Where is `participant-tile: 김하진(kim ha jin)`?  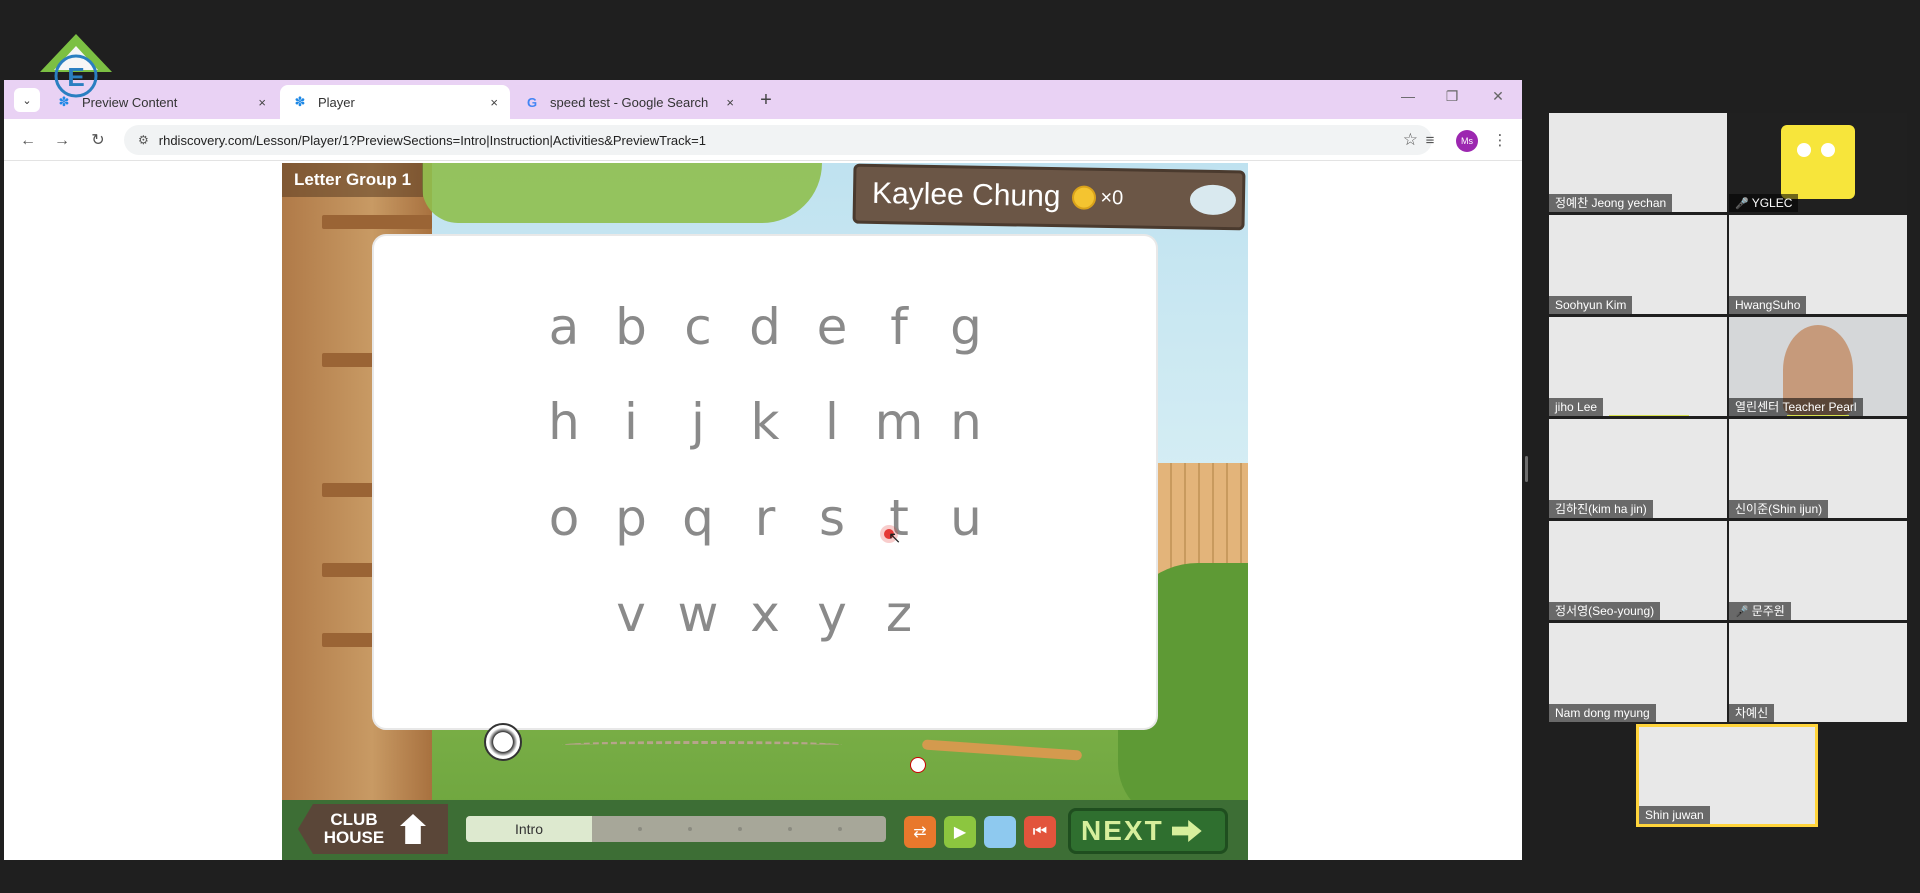
participant-tile: 김하진(kim ha jin) is located at coordinates (1638, 468).